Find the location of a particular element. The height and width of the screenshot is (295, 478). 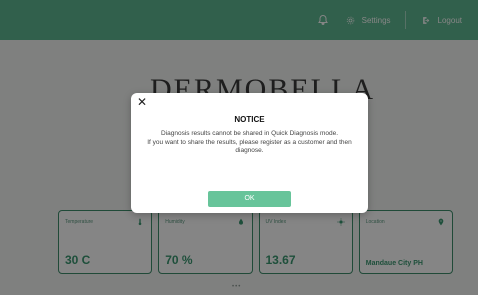

modal-title: NOTICE is located at coordinates (249, 119).